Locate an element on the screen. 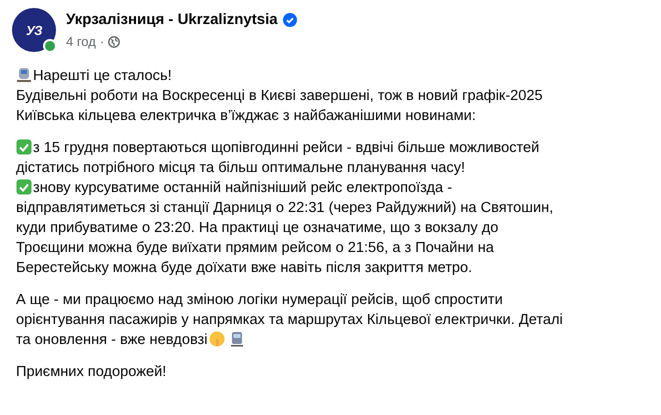 The image size is (661, 415). metro-train-icon is located at coordinates (237, 339).